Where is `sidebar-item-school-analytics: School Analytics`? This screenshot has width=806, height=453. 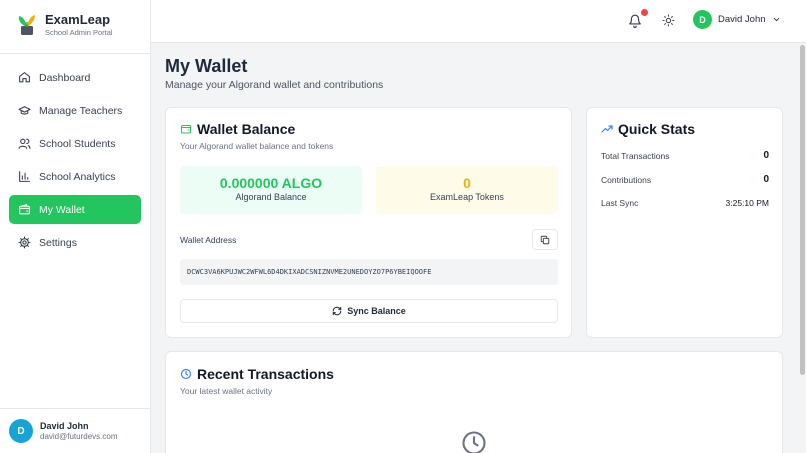
sidebar-item-school-analytics: School Analytics is located at coordinates (75, 176).